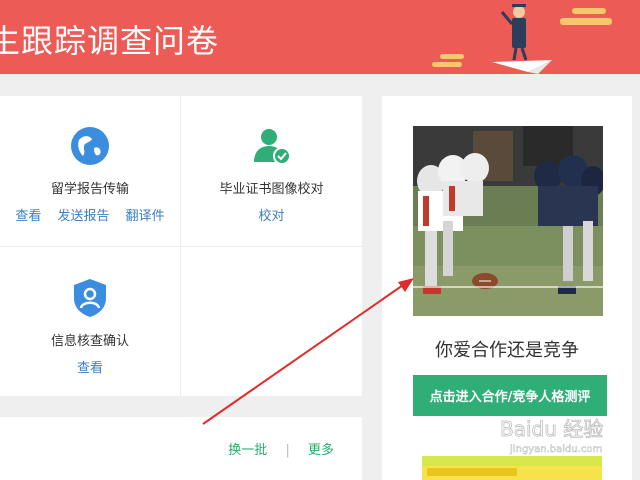 This screenshot has height=480, width=640. I want to click on divider, so click(181, 246).